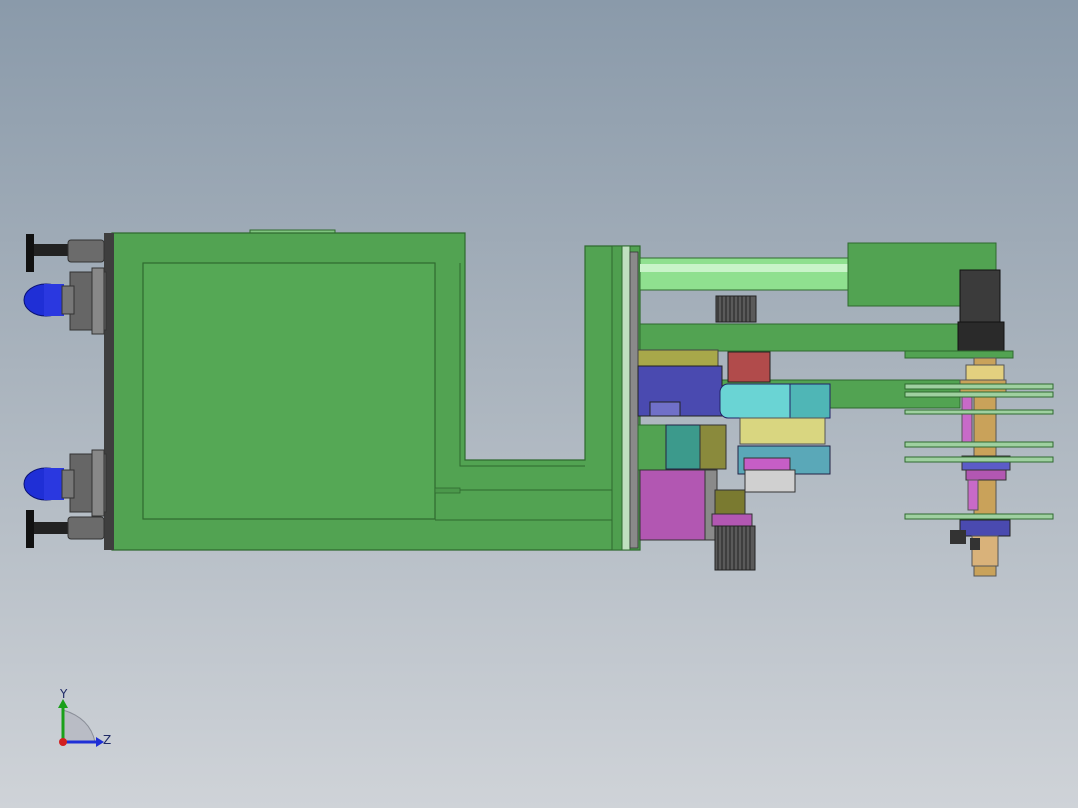 The height and width of the screenshot is (808, 1078). I want to click on gear-rack-bottom, so click(735, 548).